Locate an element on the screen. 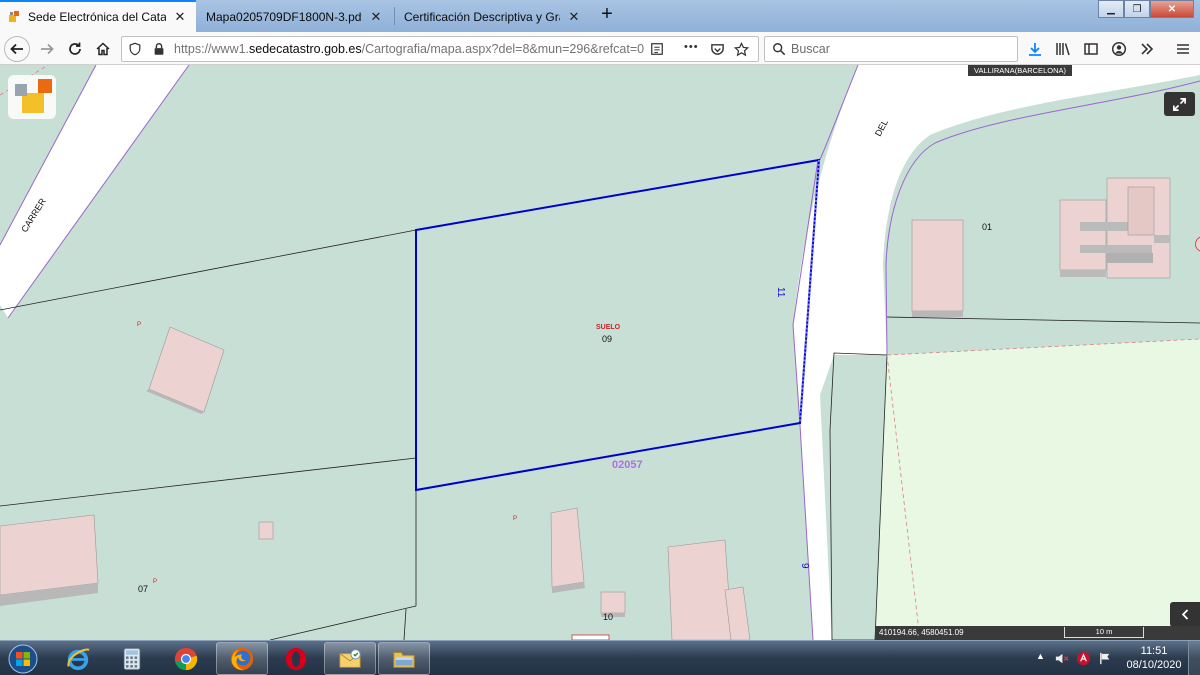  system-tray: ▲ 11:51 08/10/2020 is located at coordinates (1110, 658).